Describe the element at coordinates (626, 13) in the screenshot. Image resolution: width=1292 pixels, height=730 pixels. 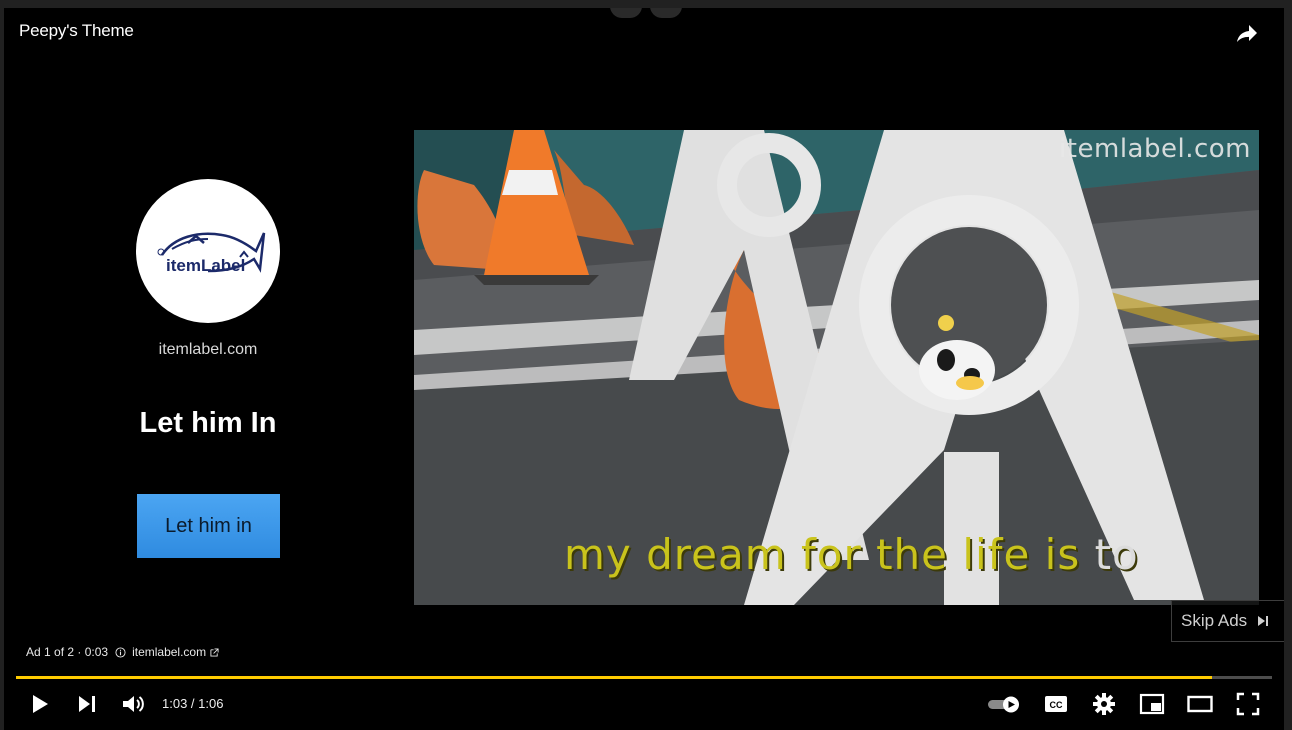
I see `pill-left` at that location.